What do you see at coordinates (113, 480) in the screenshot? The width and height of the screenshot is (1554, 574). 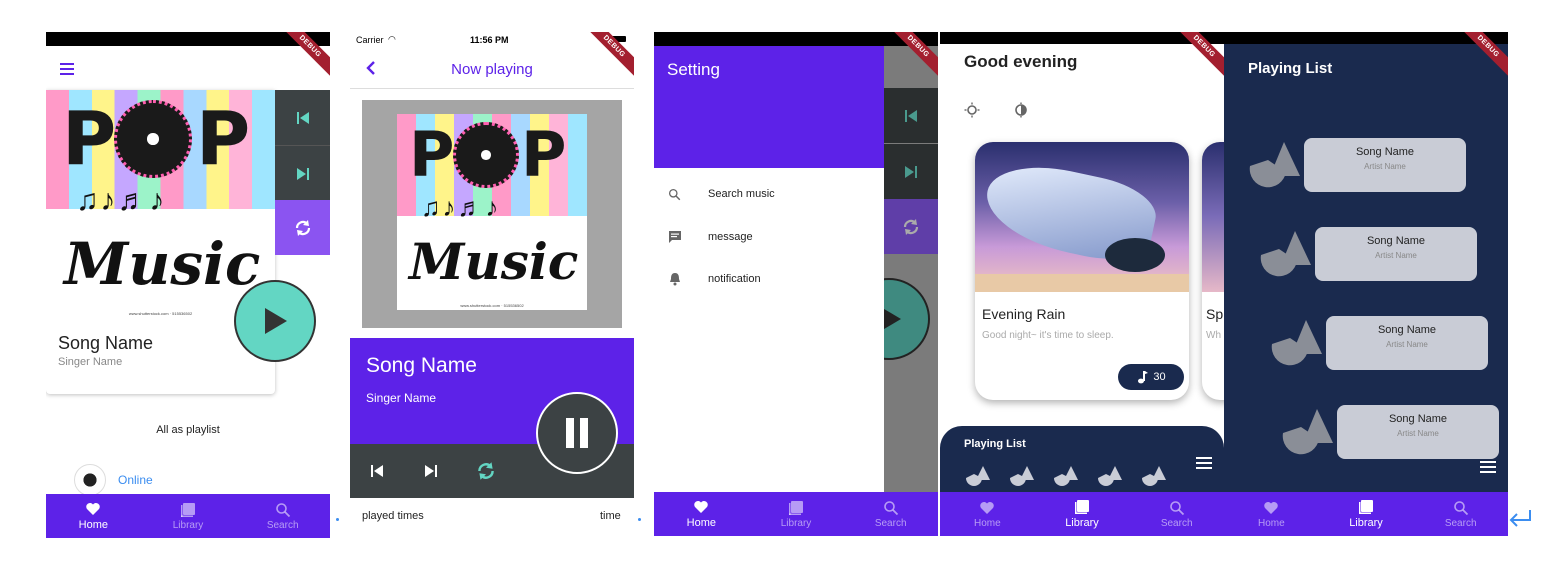 I see `playlist-item: Online` at bounding box center [113, 480].